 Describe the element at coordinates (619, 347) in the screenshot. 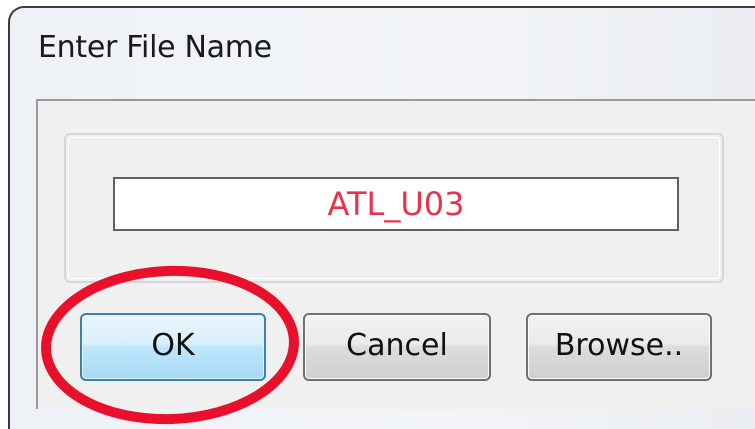

I see `browse-button: Browse..` at that location.